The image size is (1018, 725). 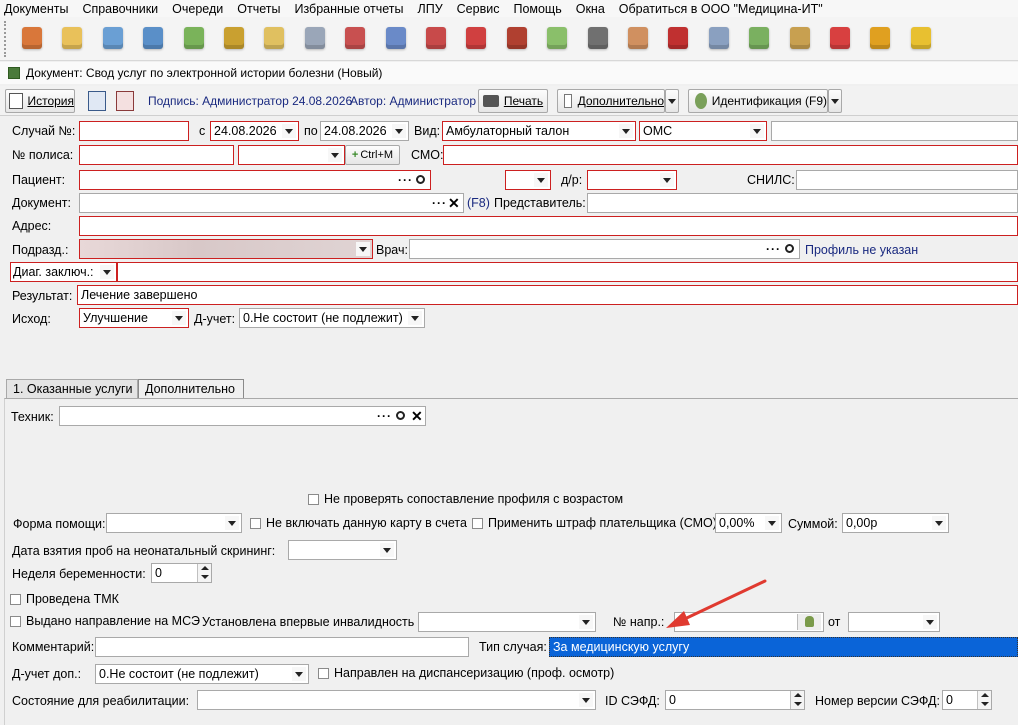 What do you see at coordinates (632, 180) in the screenshot?
I see `birth-date-picker` at bounding box center [632, 180].